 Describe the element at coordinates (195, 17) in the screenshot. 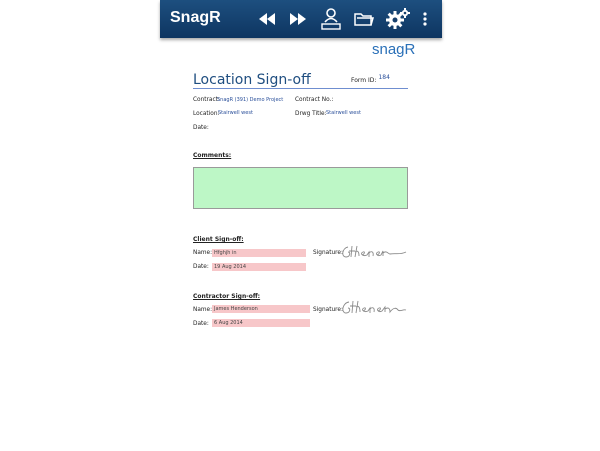

I see `app-title: SnagR` at that location.